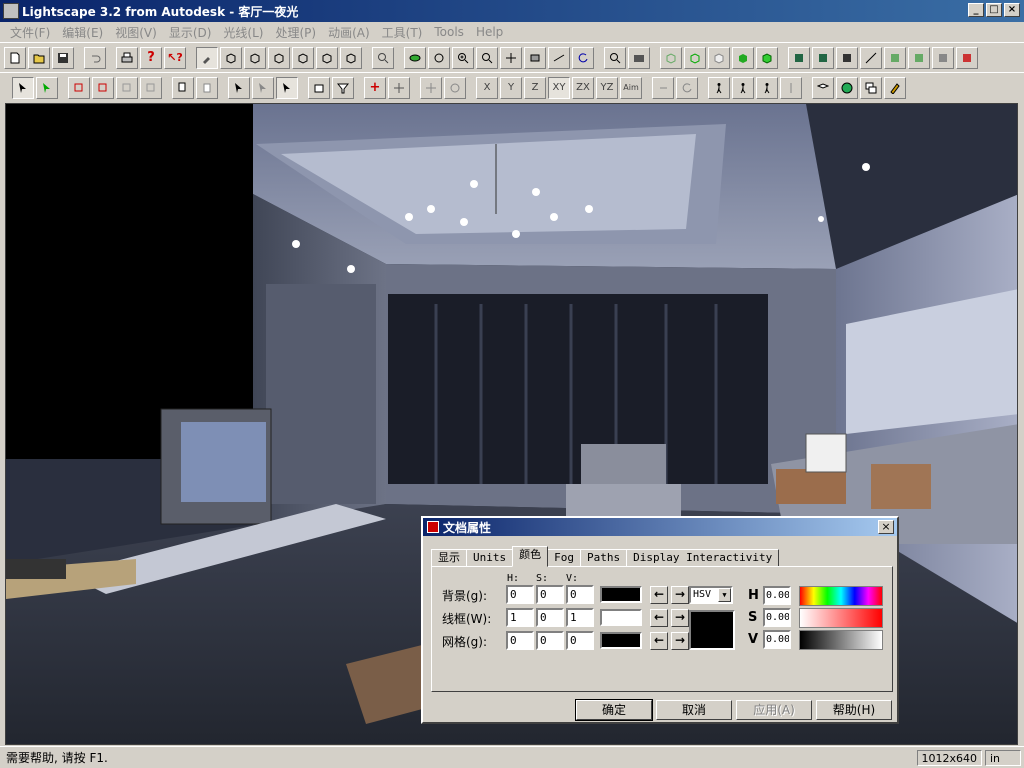 The image size is (1024, 768). I want to click on background-s-input: 0, so click(550, 594).